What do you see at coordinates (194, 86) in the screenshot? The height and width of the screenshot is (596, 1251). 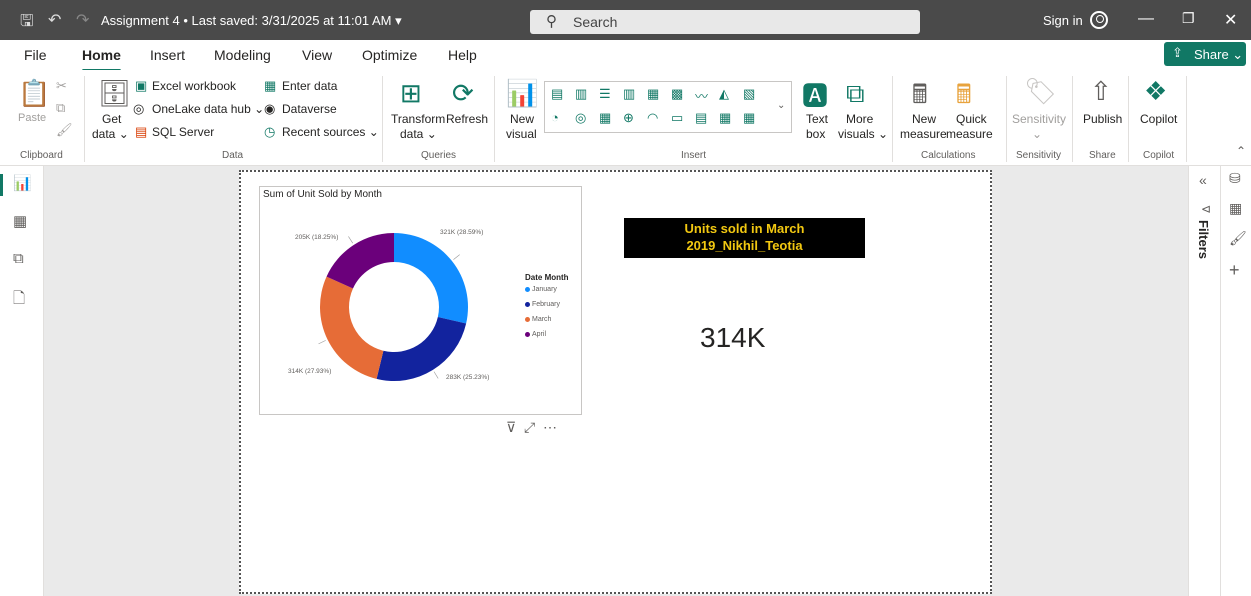 I see `excel-workbook-button: Excel workbook` at bounding box center [194, 86].